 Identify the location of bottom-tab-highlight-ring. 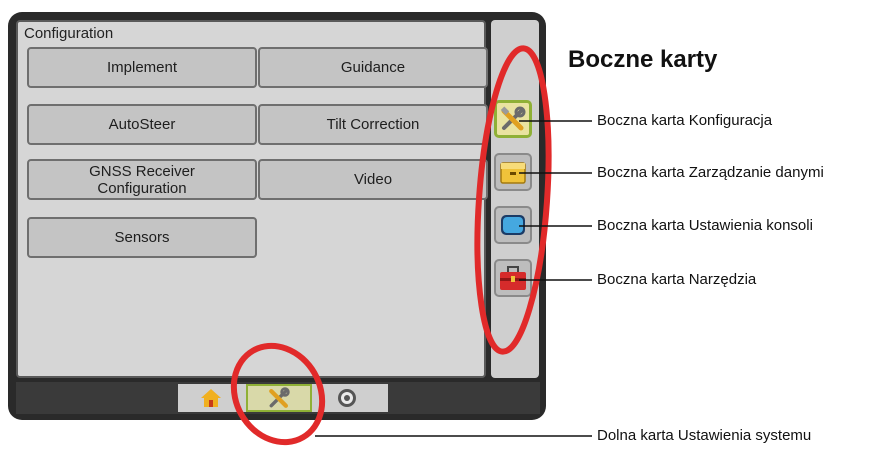
(278, 394).